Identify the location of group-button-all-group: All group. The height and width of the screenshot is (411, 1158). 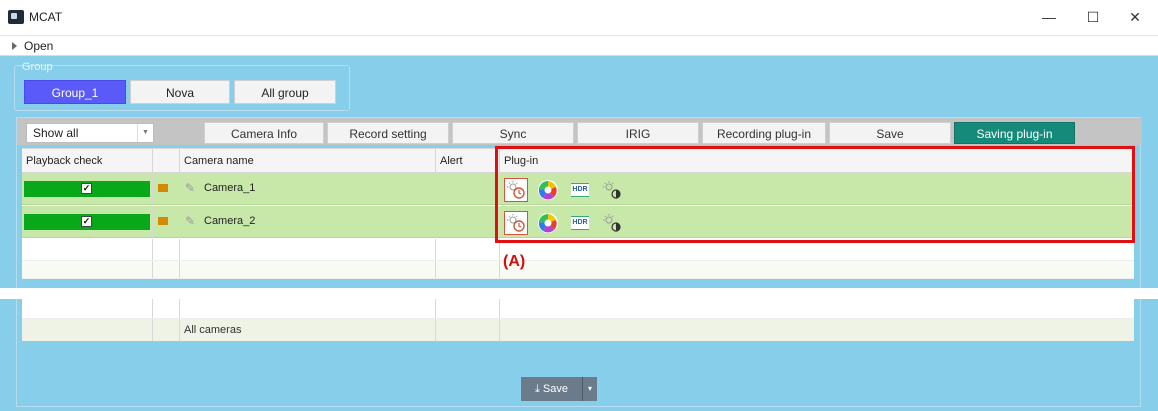
(285, 92).